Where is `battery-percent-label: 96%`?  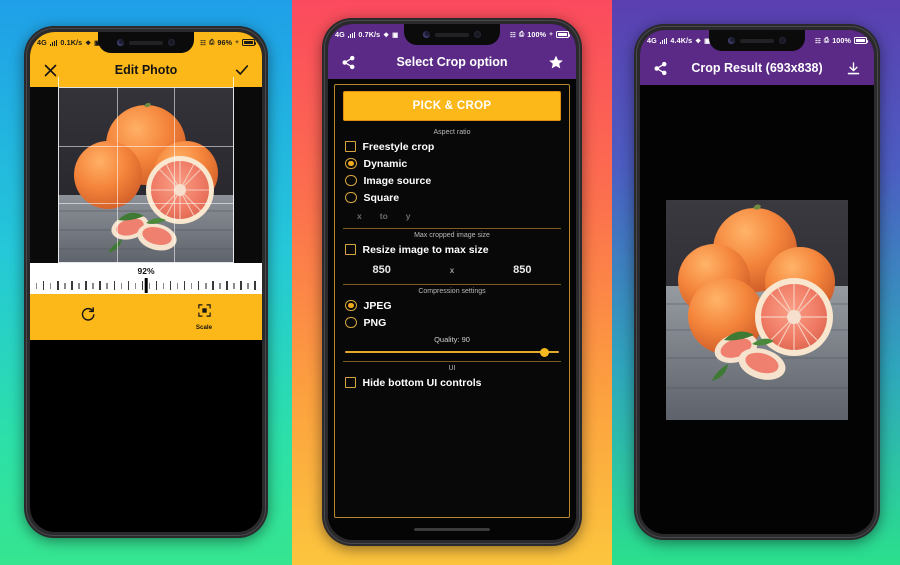
battery-percent-label: 96% is located at coordinates (225, 42).